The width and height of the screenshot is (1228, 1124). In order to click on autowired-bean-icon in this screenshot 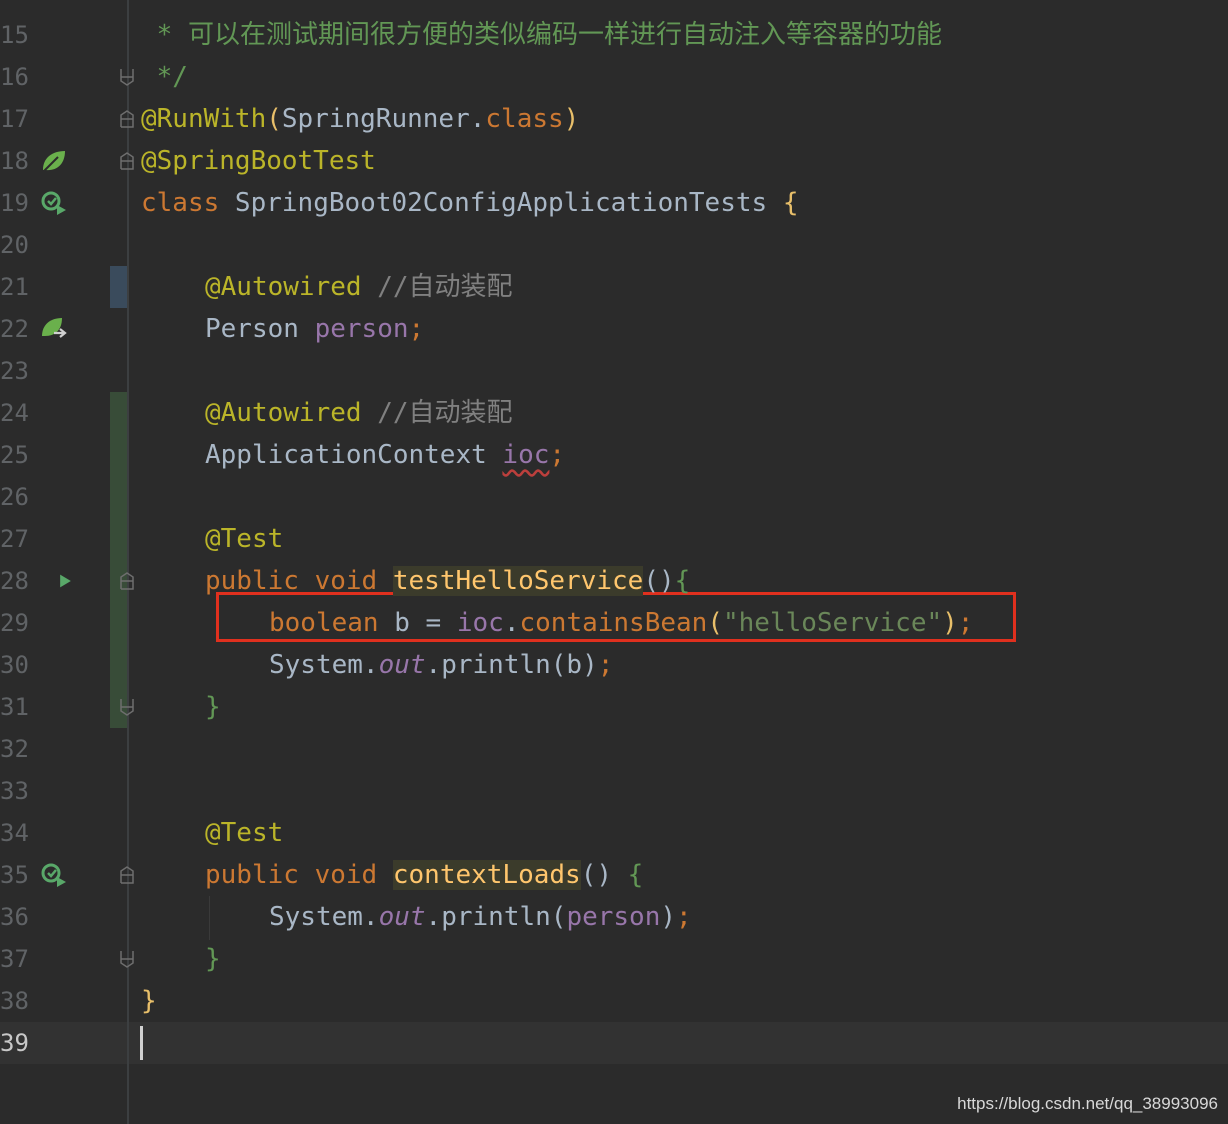, I will do `click(54, 329)`.